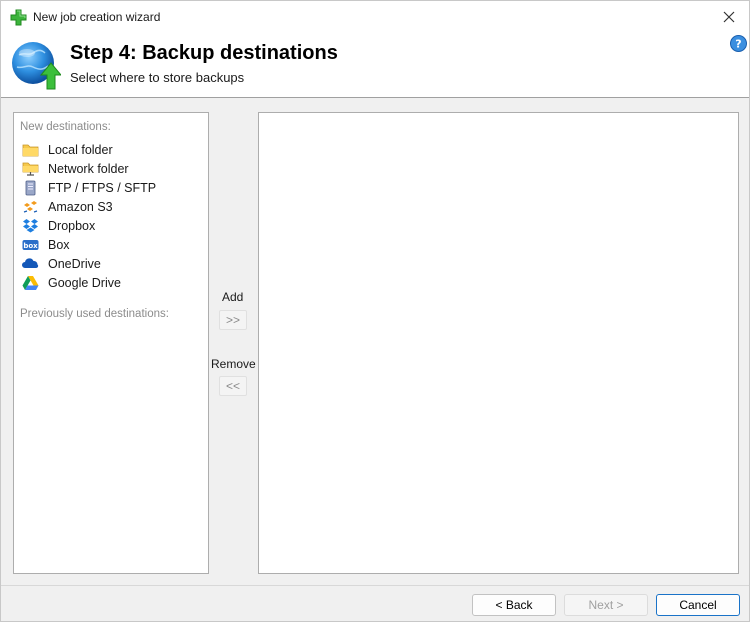 This screenshot has width=750, height=622. What do you see at coordinates (59, 245) in the screenshot?
I see `dest-label: Box` at bounding box center [59, 245].